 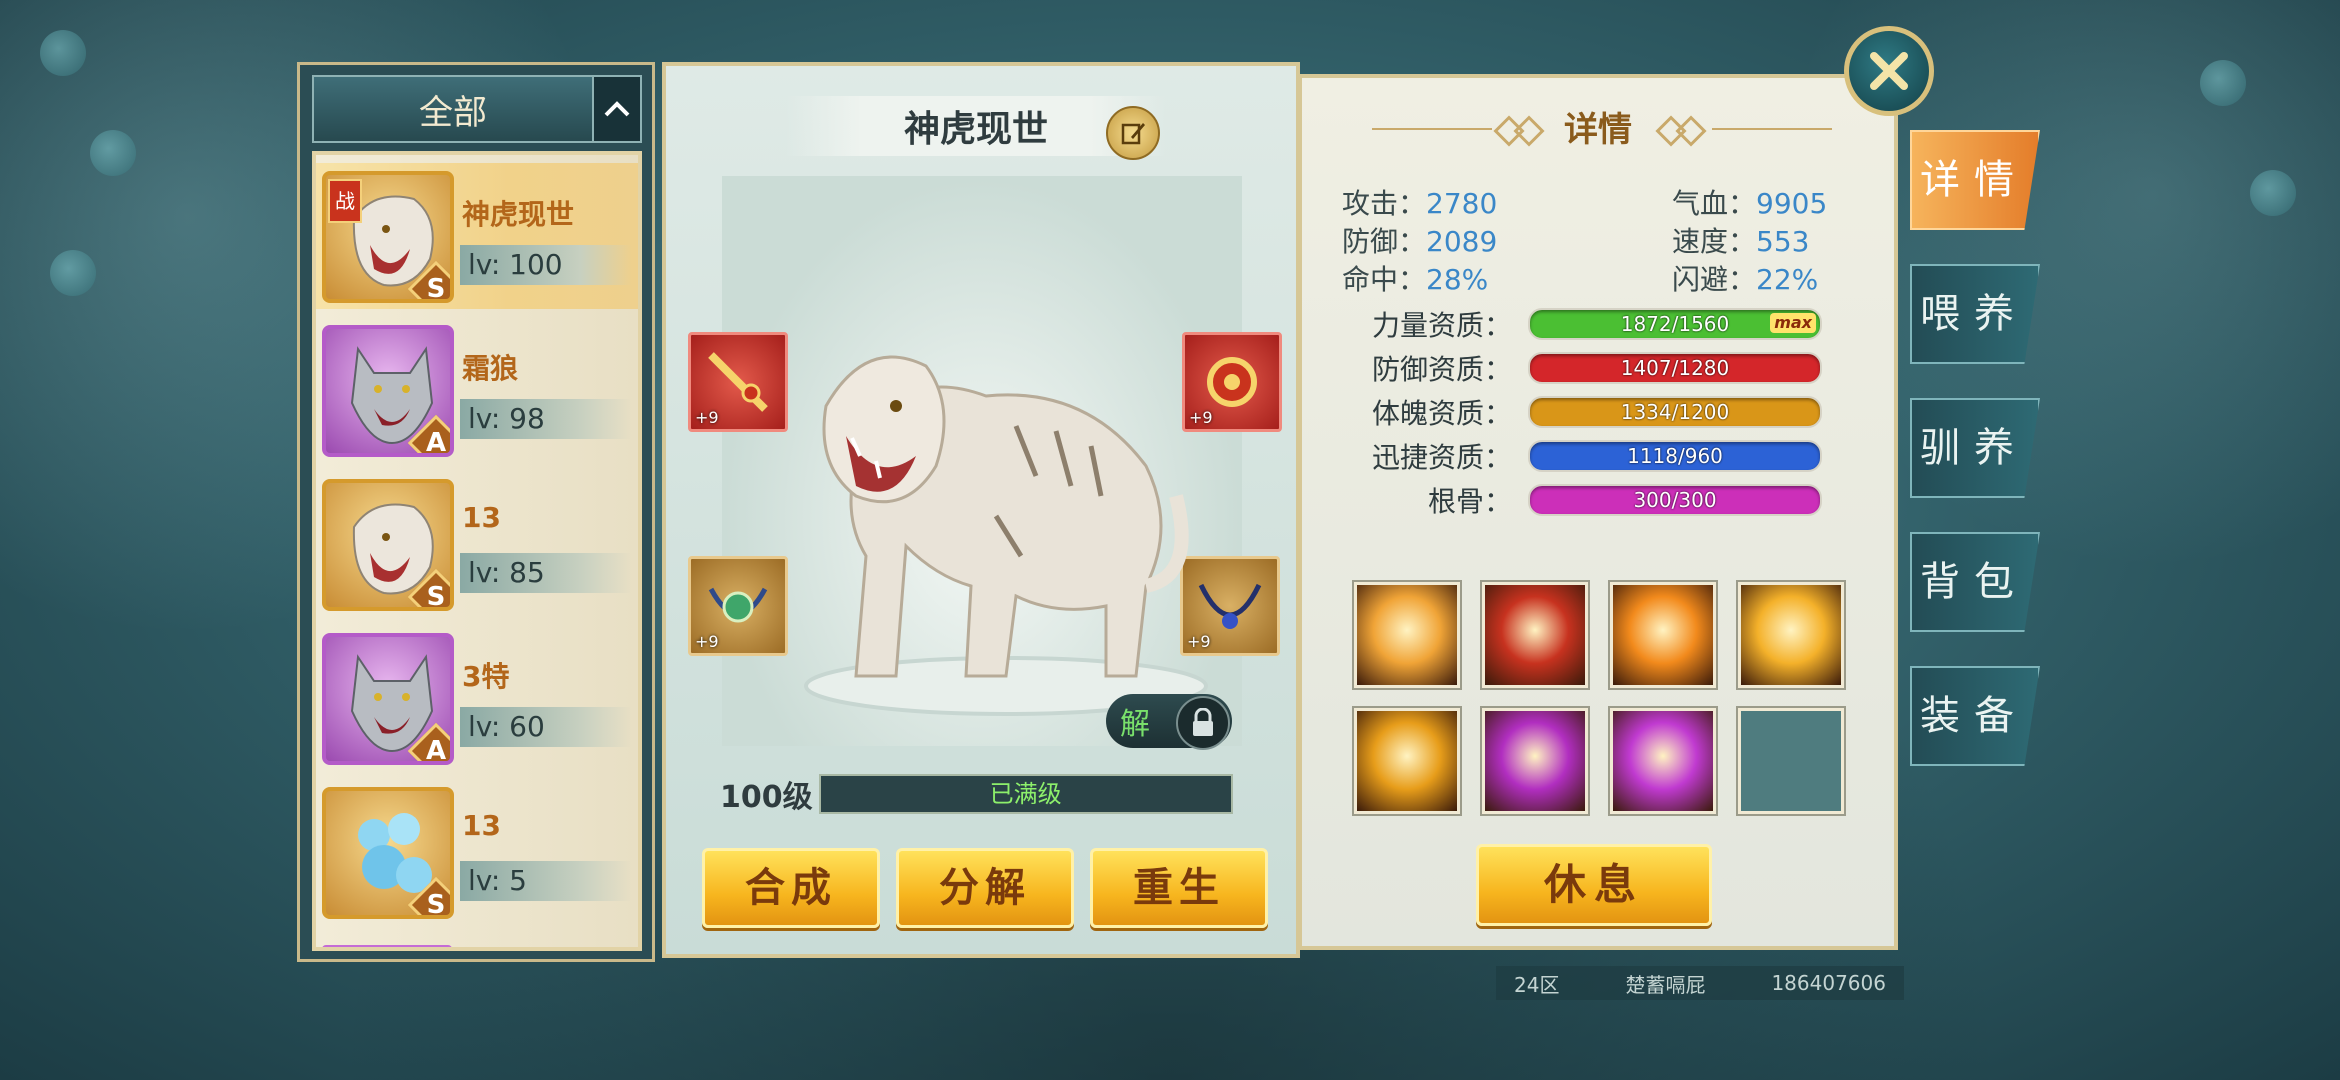 I want to click on pet-portrait: 战S, so click(x=388, y=237).